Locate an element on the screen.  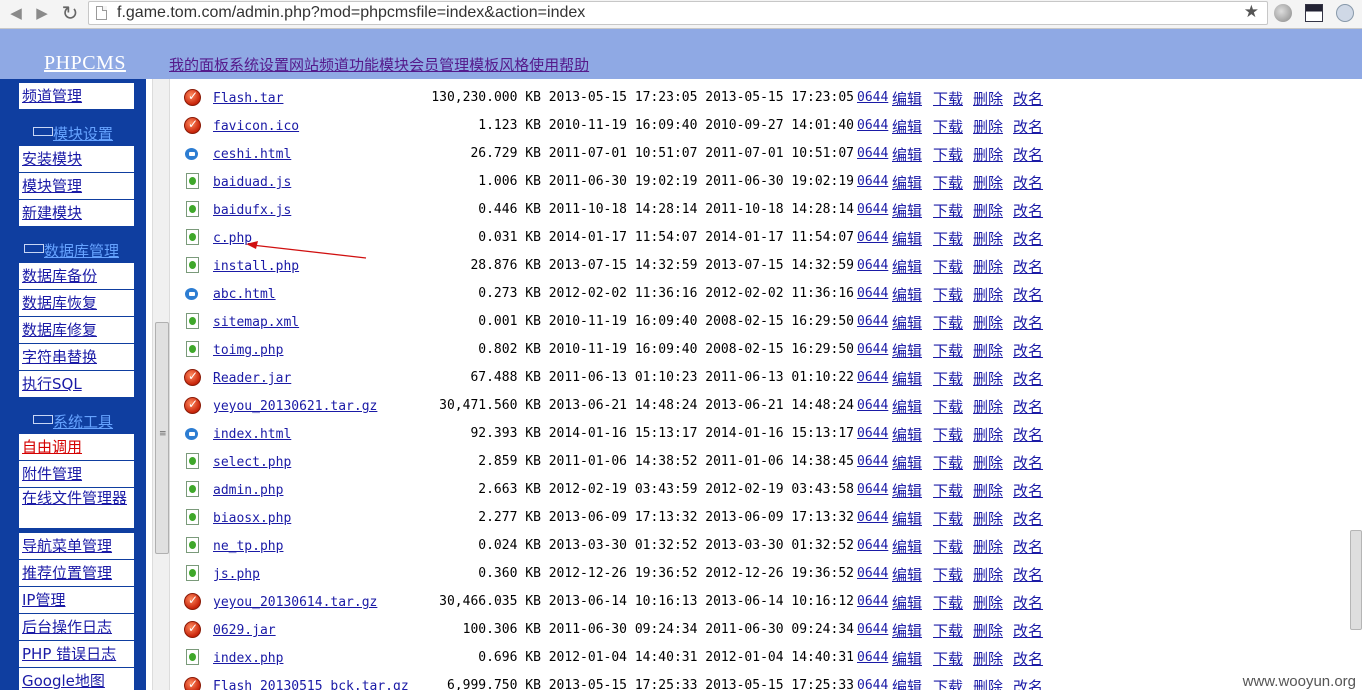
extension-icon is located at coordinates (1314, 13).